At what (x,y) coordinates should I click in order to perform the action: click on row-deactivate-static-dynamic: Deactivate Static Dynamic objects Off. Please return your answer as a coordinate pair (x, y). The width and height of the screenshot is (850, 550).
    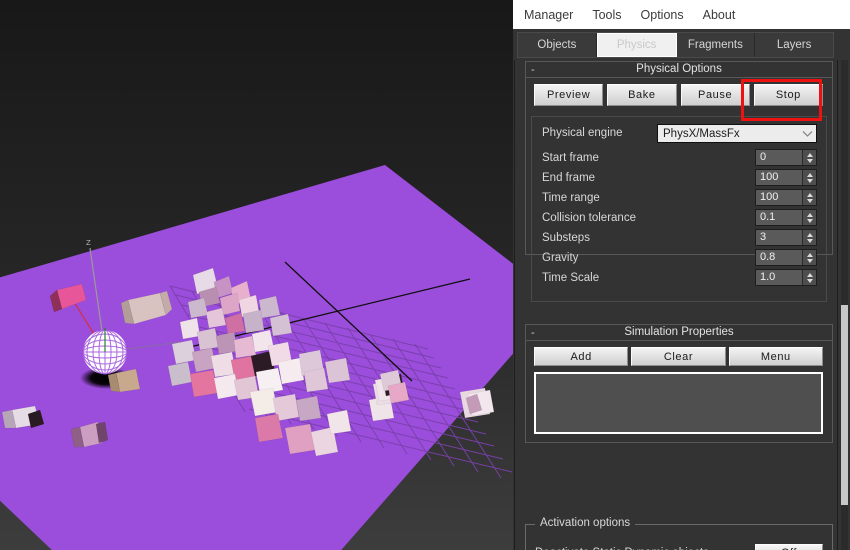
    Looking at the image, I should click on (679, 546).